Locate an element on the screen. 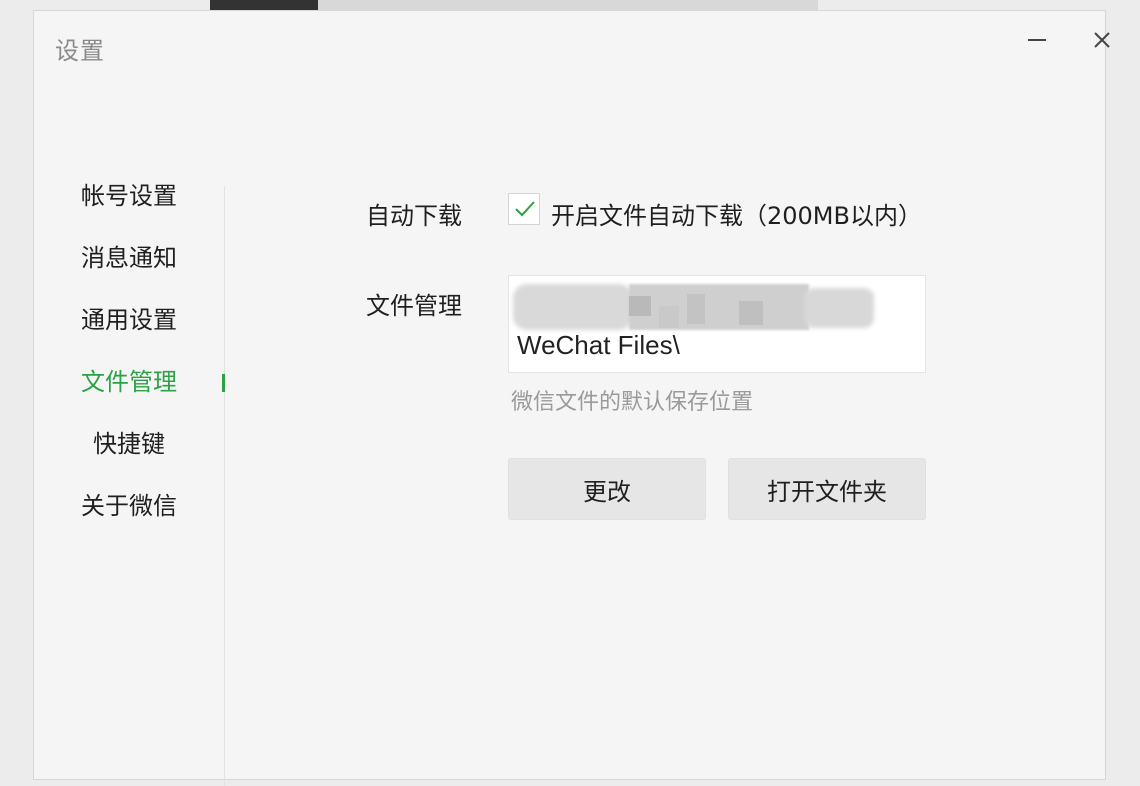 This screenshot has height=786, width=1140. save-path-field: WeChat Files\ is located at coordinates (717, 324).